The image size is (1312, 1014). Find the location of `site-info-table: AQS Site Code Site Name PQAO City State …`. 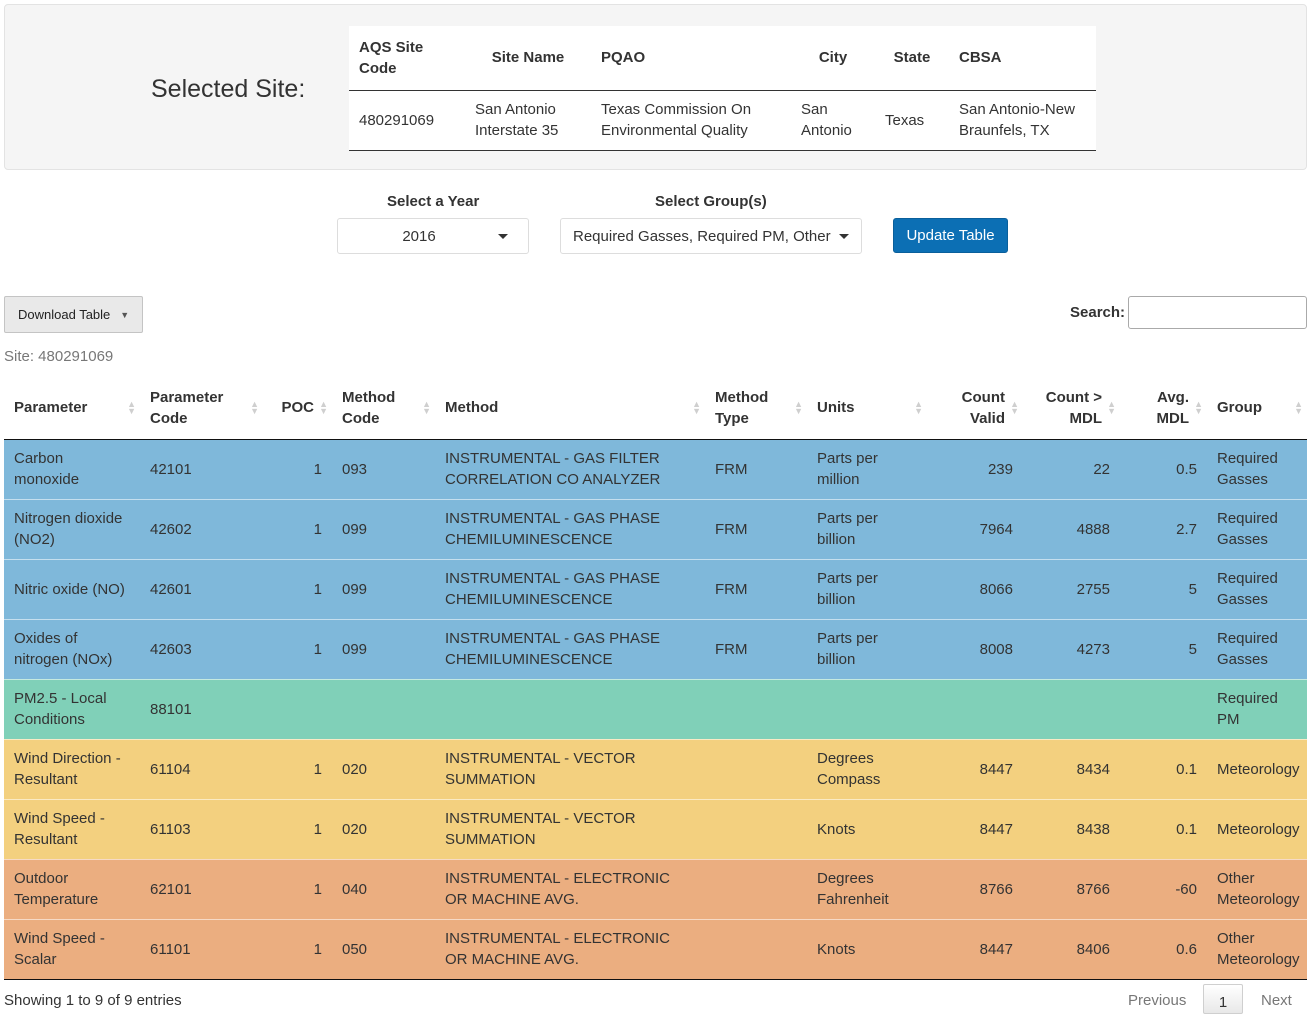

site-info-table: AQS Site Code Site Name PQAO City State … is located at coordinates (722, 88).